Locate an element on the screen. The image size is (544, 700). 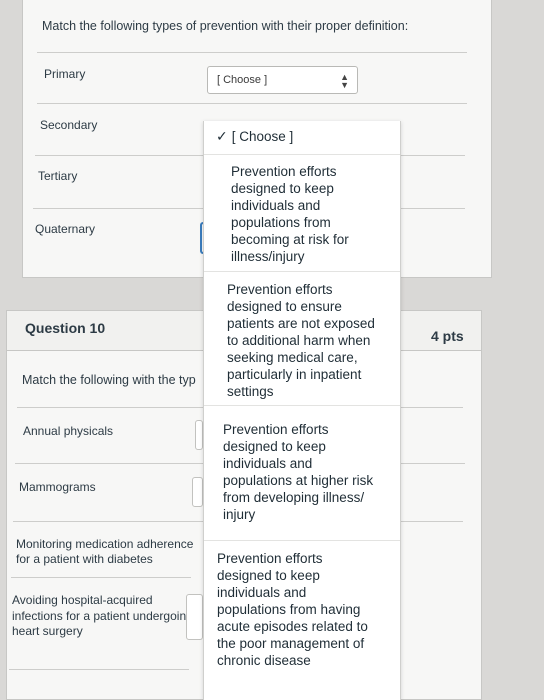
match-row-label-mammograms: Mammograms is located at coordinates (57, 487).